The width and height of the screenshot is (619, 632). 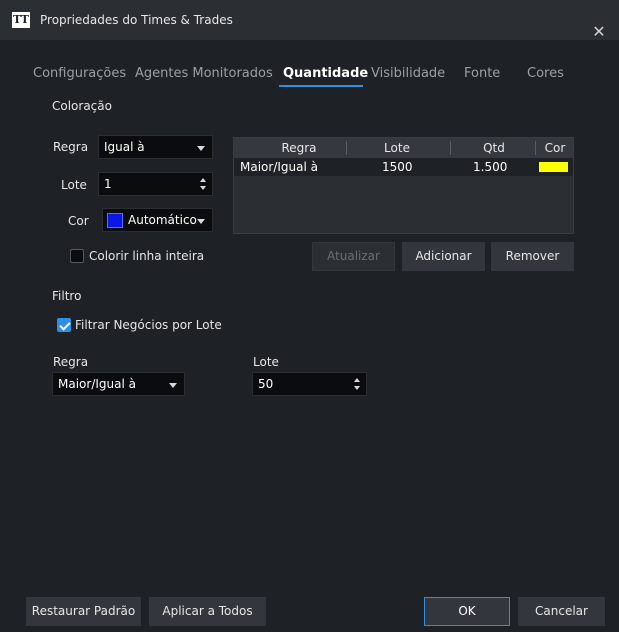 What do you see at coordinates (545, 73) in the screenshot?
I see `tab-cores: Cores` at bounding box center [545, 73].